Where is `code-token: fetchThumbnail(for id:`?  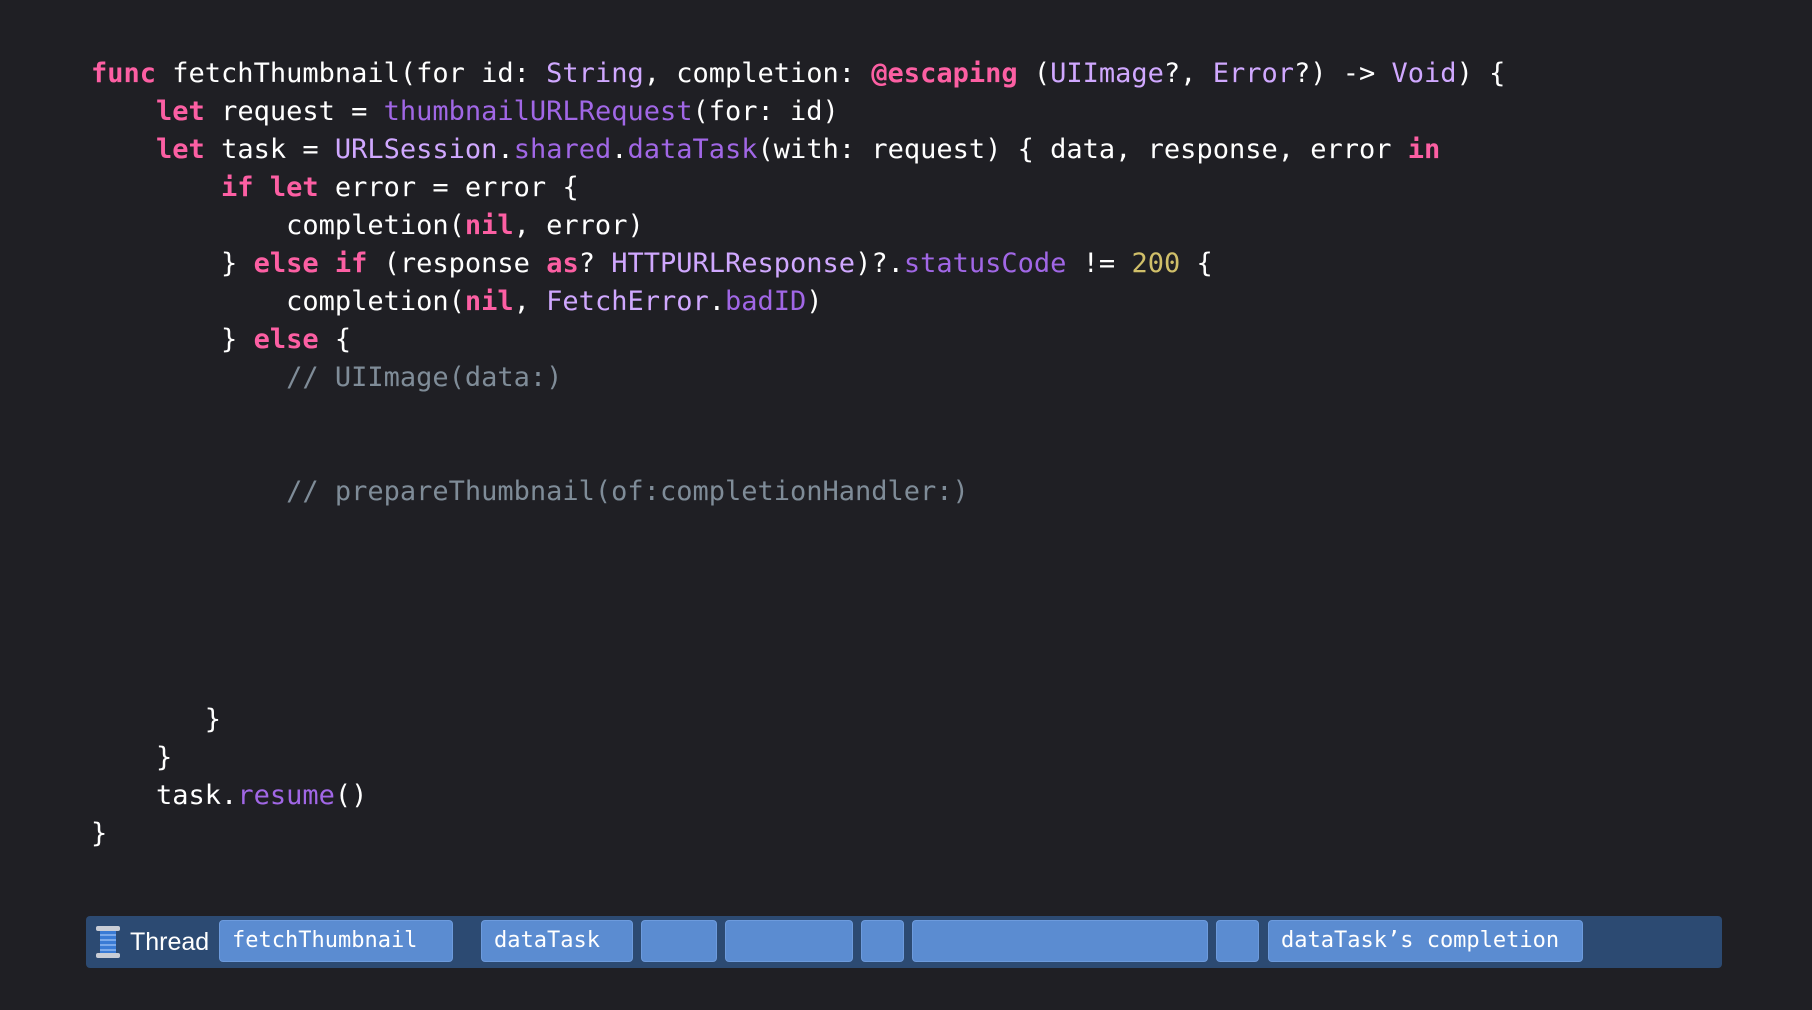
code-token: fetchThumbnail(for id: is located at coordinates (351, 73).